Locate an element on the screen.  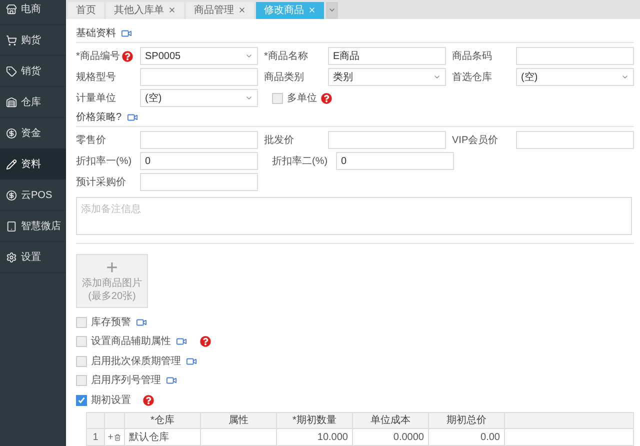
column-header: *期初数量 is located at coordinates (314, 421).